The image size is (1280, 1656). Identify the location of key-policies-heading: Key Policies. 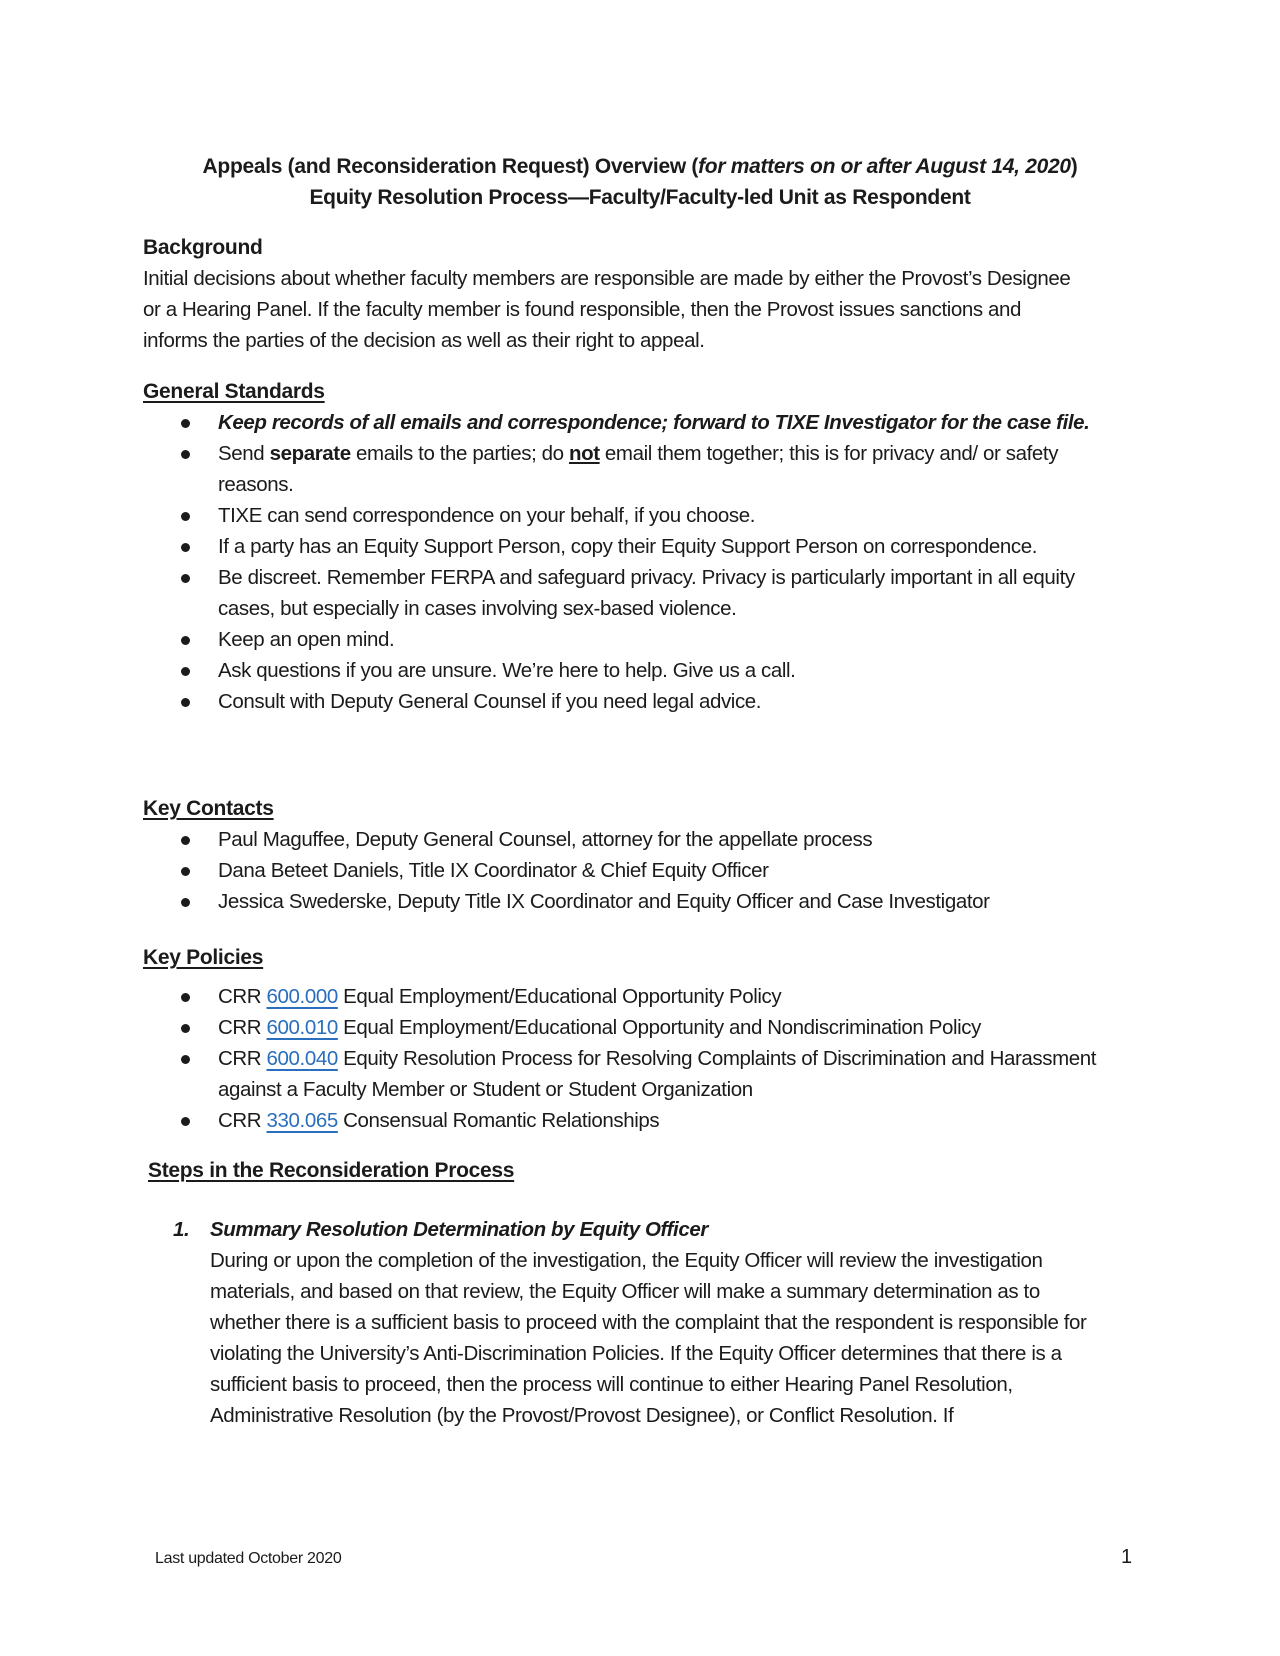
(203, 957).